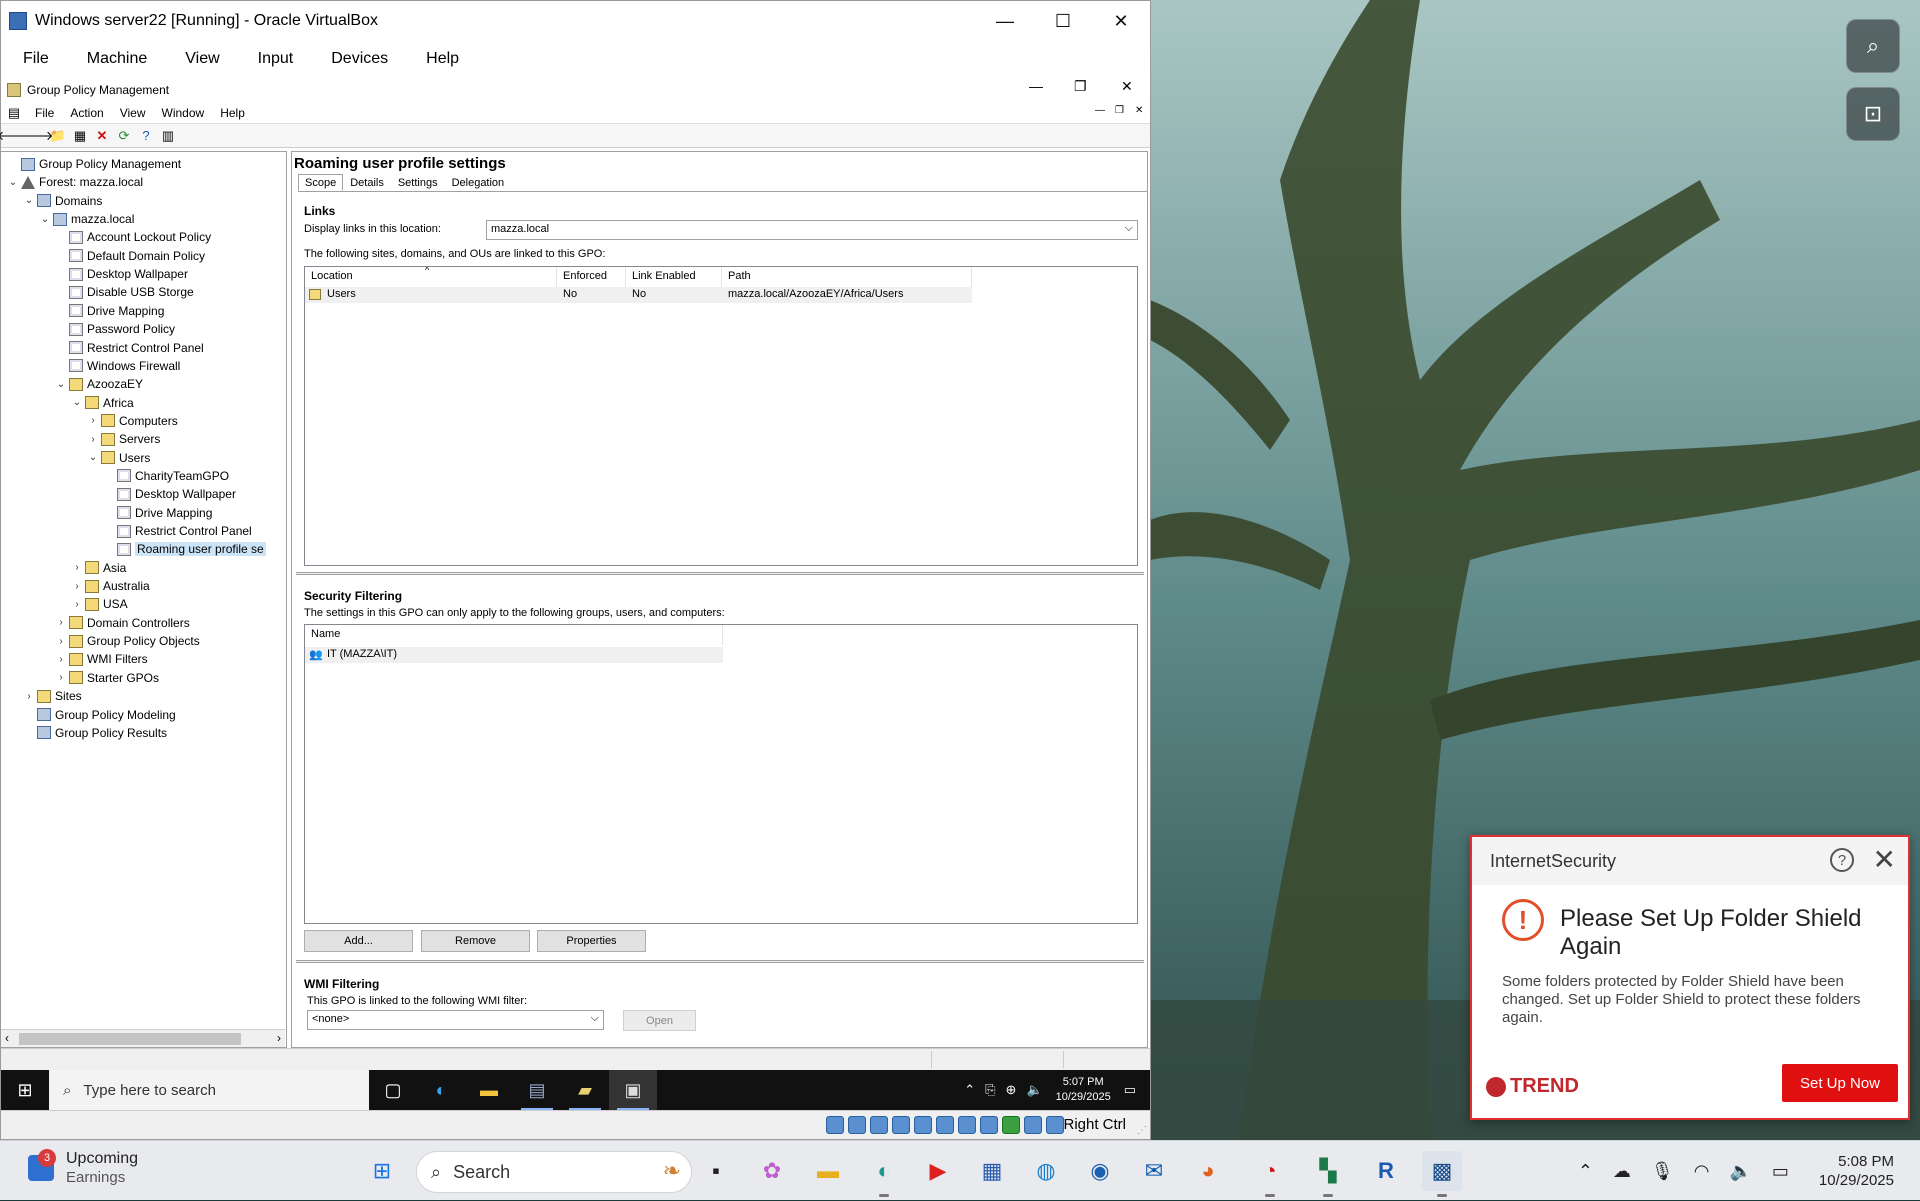 The image size is (1920, 1201). I want to click on tree-node: ⌄ AzoozaEY, so click(98, 384).